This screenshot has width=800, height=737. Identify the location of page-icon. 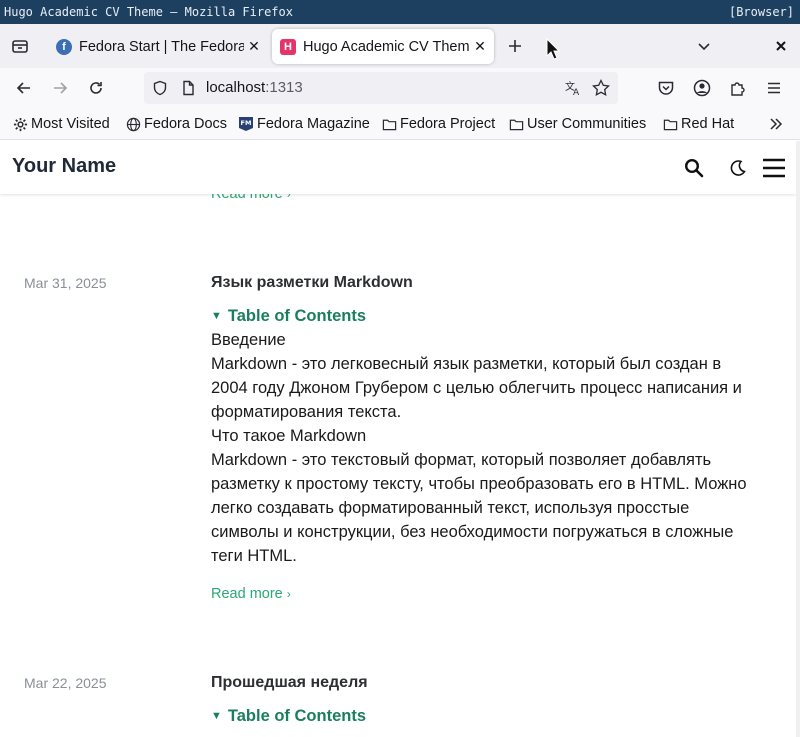
(188, 88).